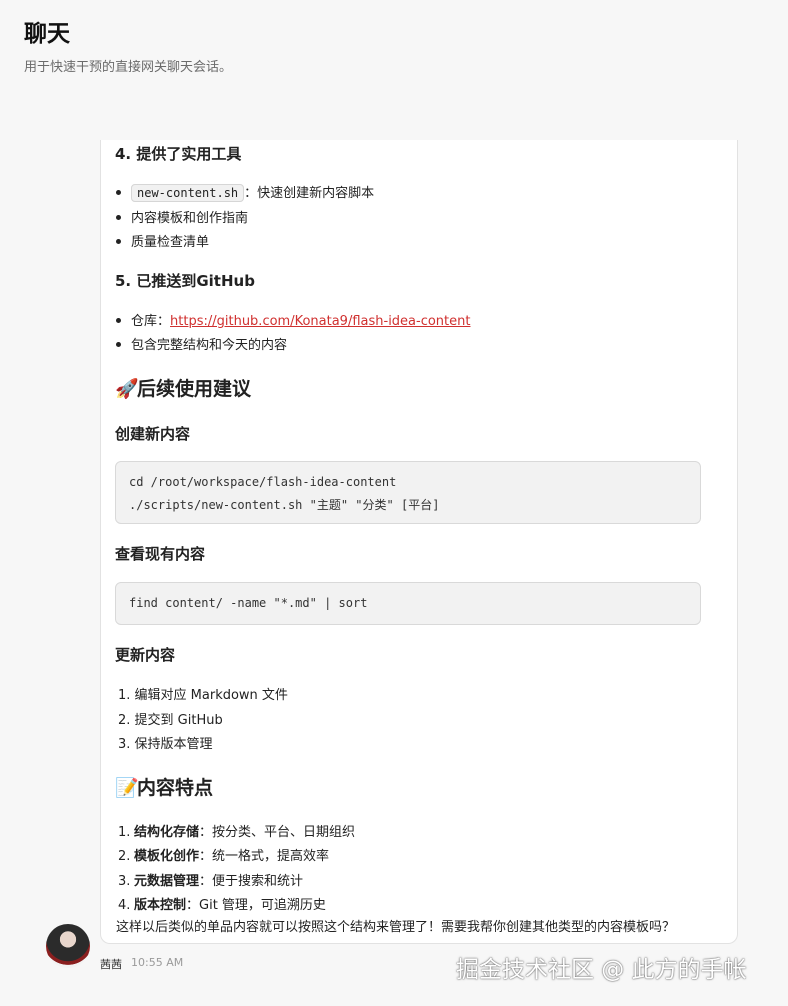  Describe the element at coordinates (127, 788) in the screenshot. I see `memo-icon: 📝` at that location.